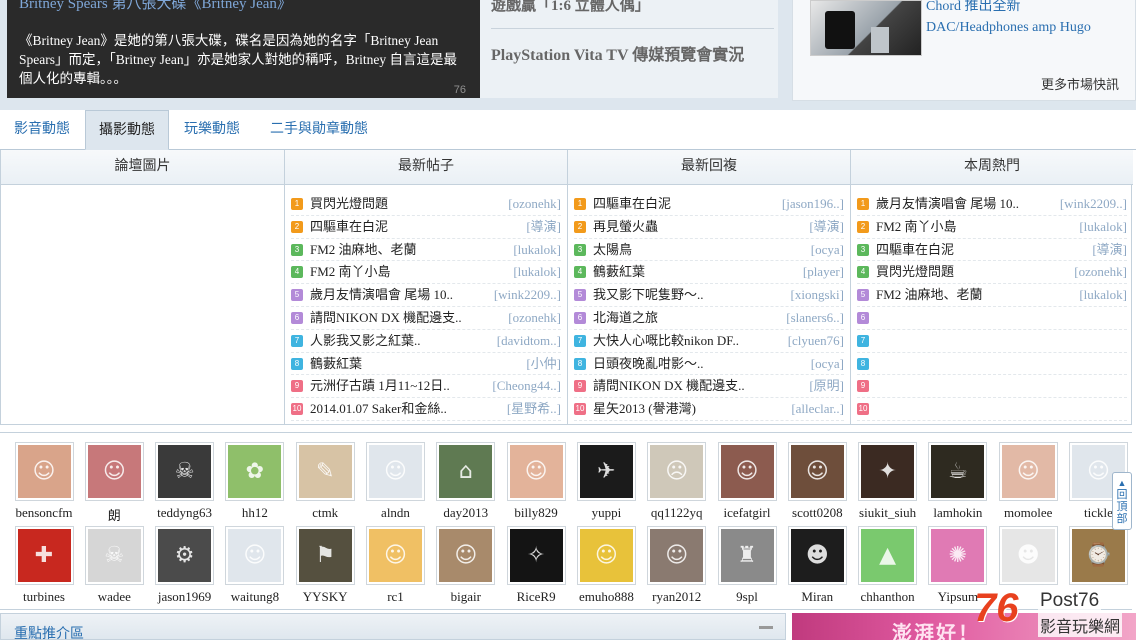  Describe the element at coordinates (1122, 501) in the screenshot. I see `back-to-top-button: ▲ 回頂部` at that location.